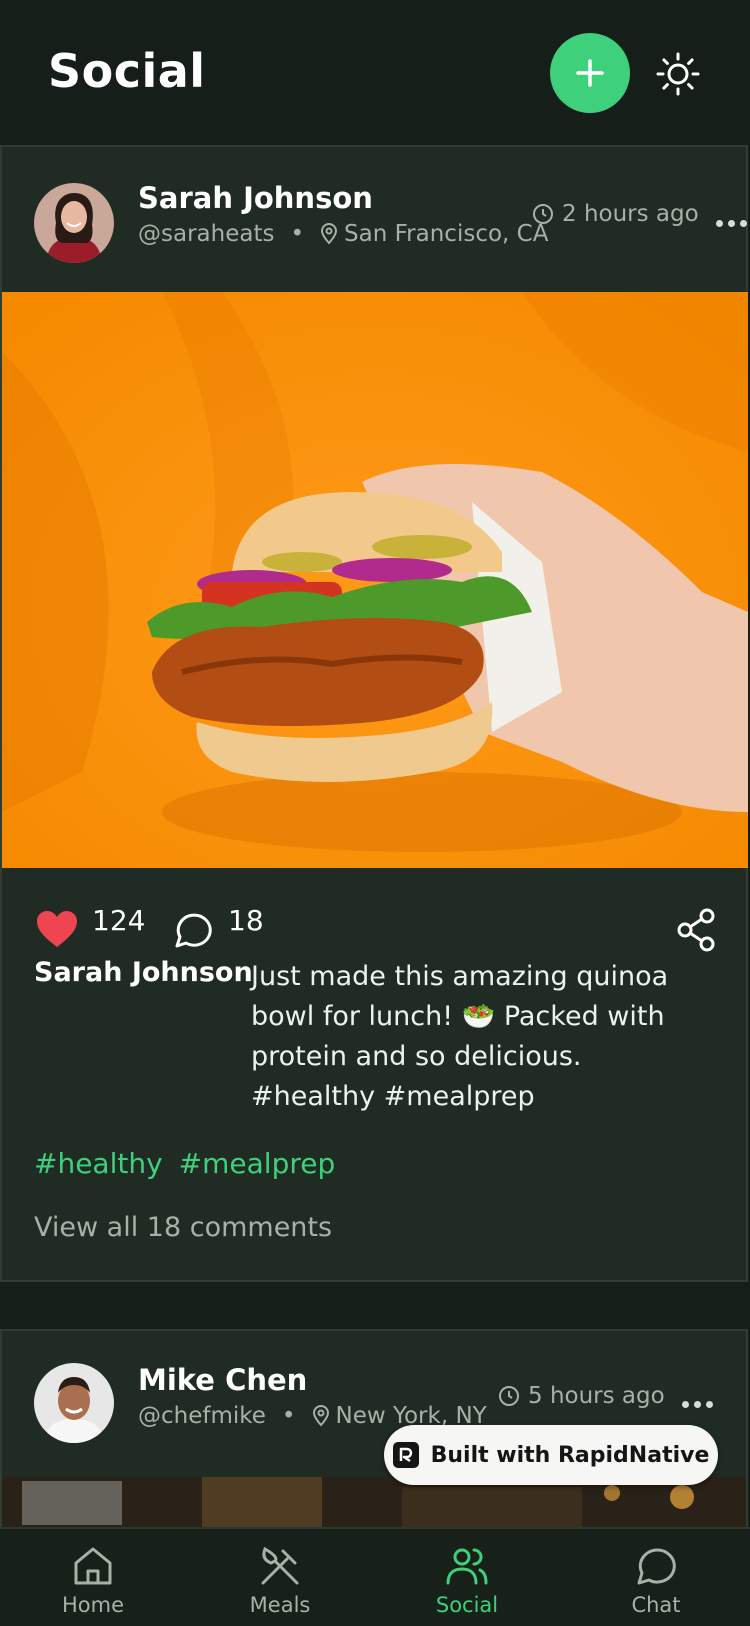 The height and width of the screenshot is (1626, 750). Describe the element at coordinates (656, 1605) in the screenshot. I see `tab-label: Chat` at that location.